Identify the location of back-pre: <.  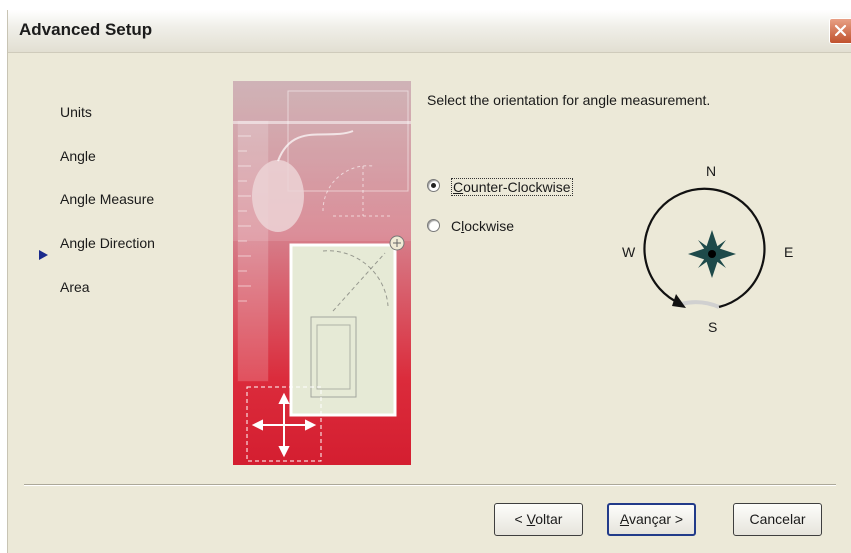
(520, 519).